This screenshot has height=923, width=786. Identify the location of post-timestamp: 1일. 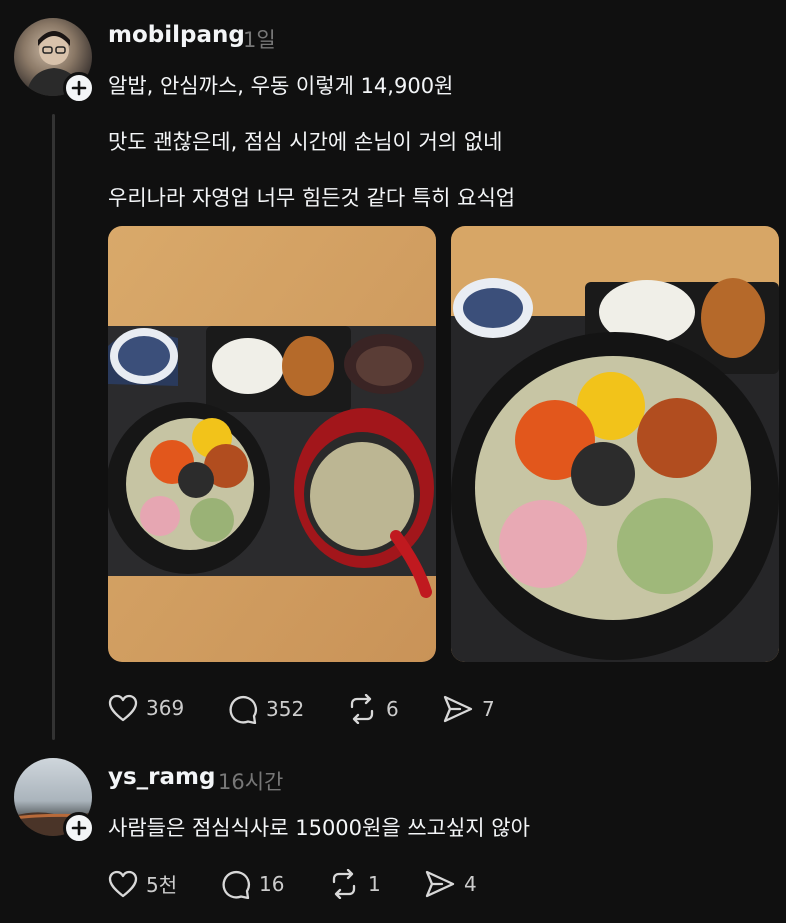
(259, 39).